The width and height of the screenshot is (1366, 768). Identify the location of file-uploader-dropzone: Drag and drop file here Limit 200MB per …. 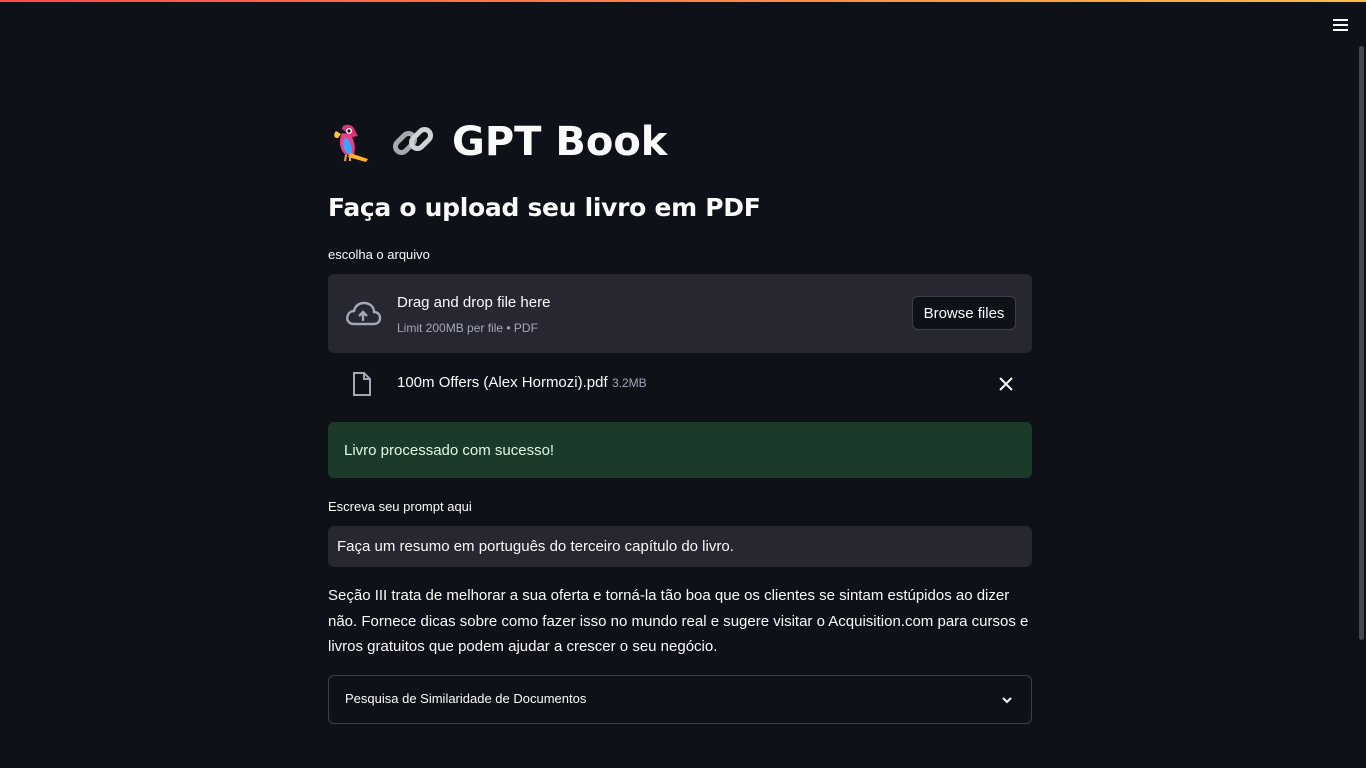
(680, 313).